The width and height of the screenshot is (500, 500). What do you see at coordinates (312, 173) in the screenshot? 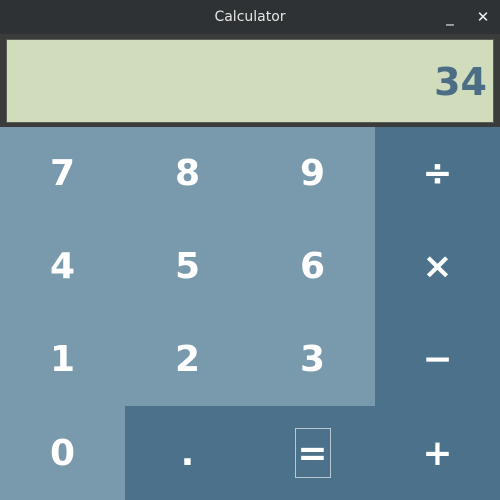
I see `key-9: 9` at bounding box center [312, 173].